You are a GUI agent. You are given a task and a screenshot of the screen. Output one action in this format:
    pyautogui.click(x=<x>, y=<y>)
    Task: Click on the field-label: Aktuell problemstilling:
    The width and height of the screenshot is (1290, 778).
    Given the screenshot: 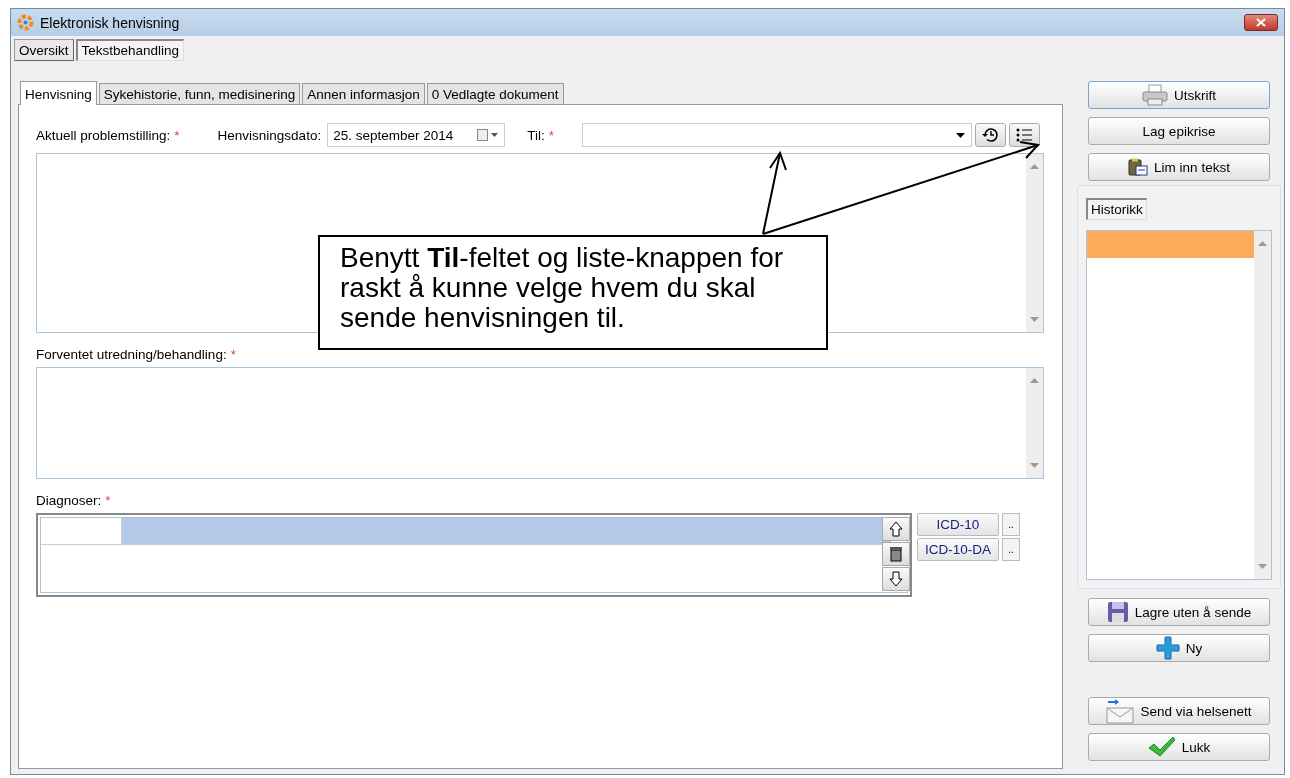 What is the action you would take?
    pyautogui.click(x=103, y=135)
    